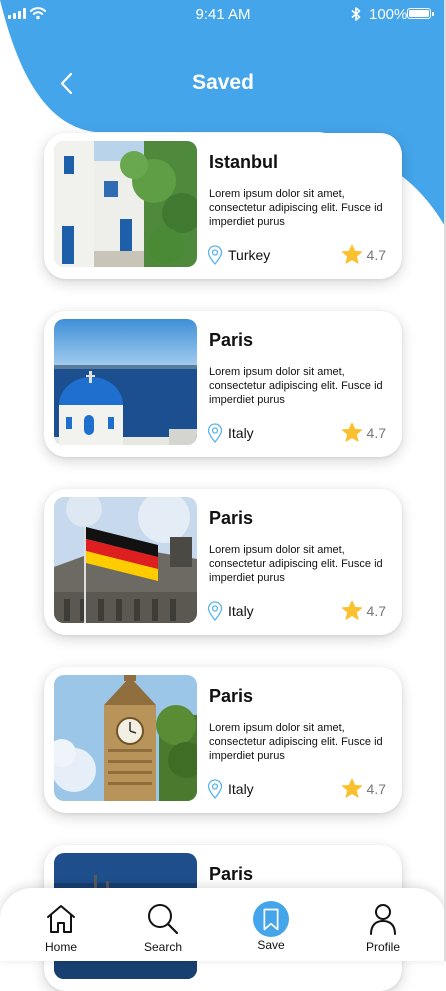 Image resolution: width=446 pixels, height=991 pixels. What do you see at coordinates (388, 14) in the screenshot?
I see `battery-percentage: 100%` at bounding box center [388, 14].